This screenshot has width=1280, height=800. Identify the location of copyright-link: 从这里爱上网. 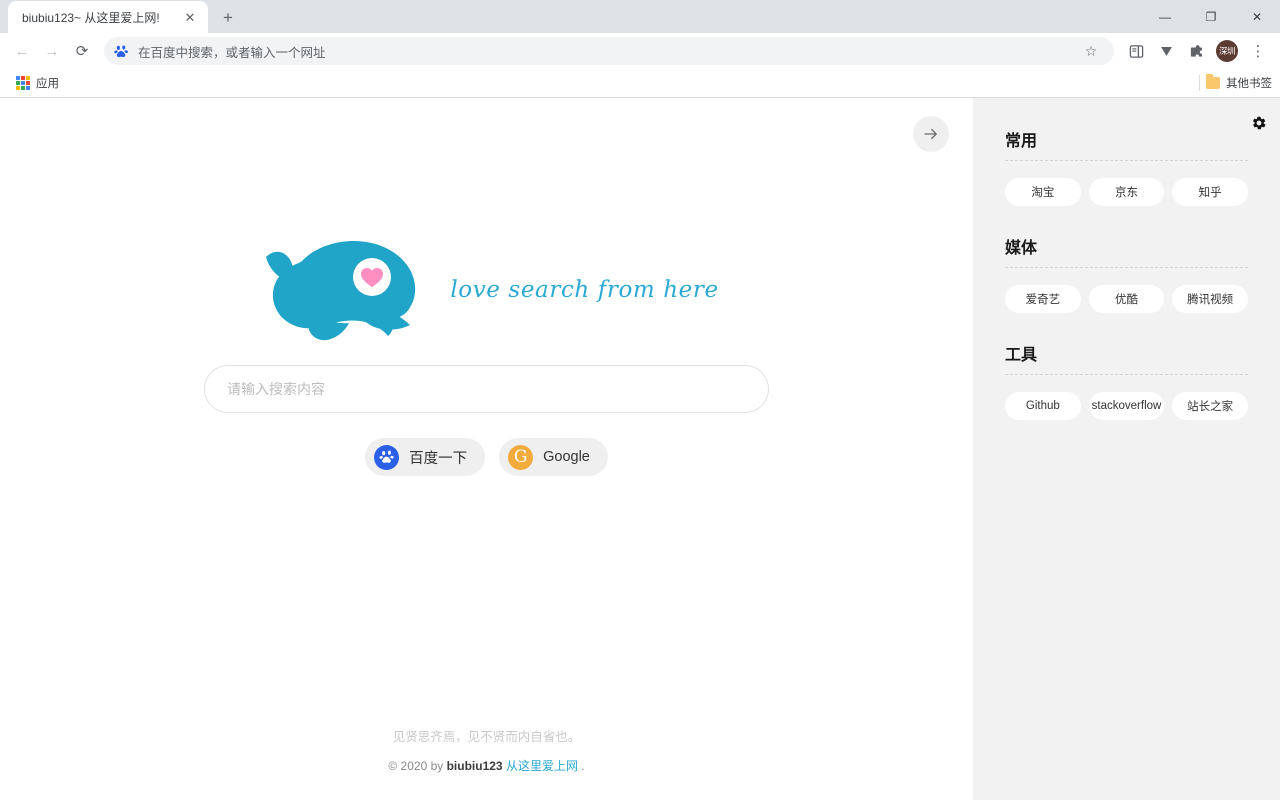
(540, 766).